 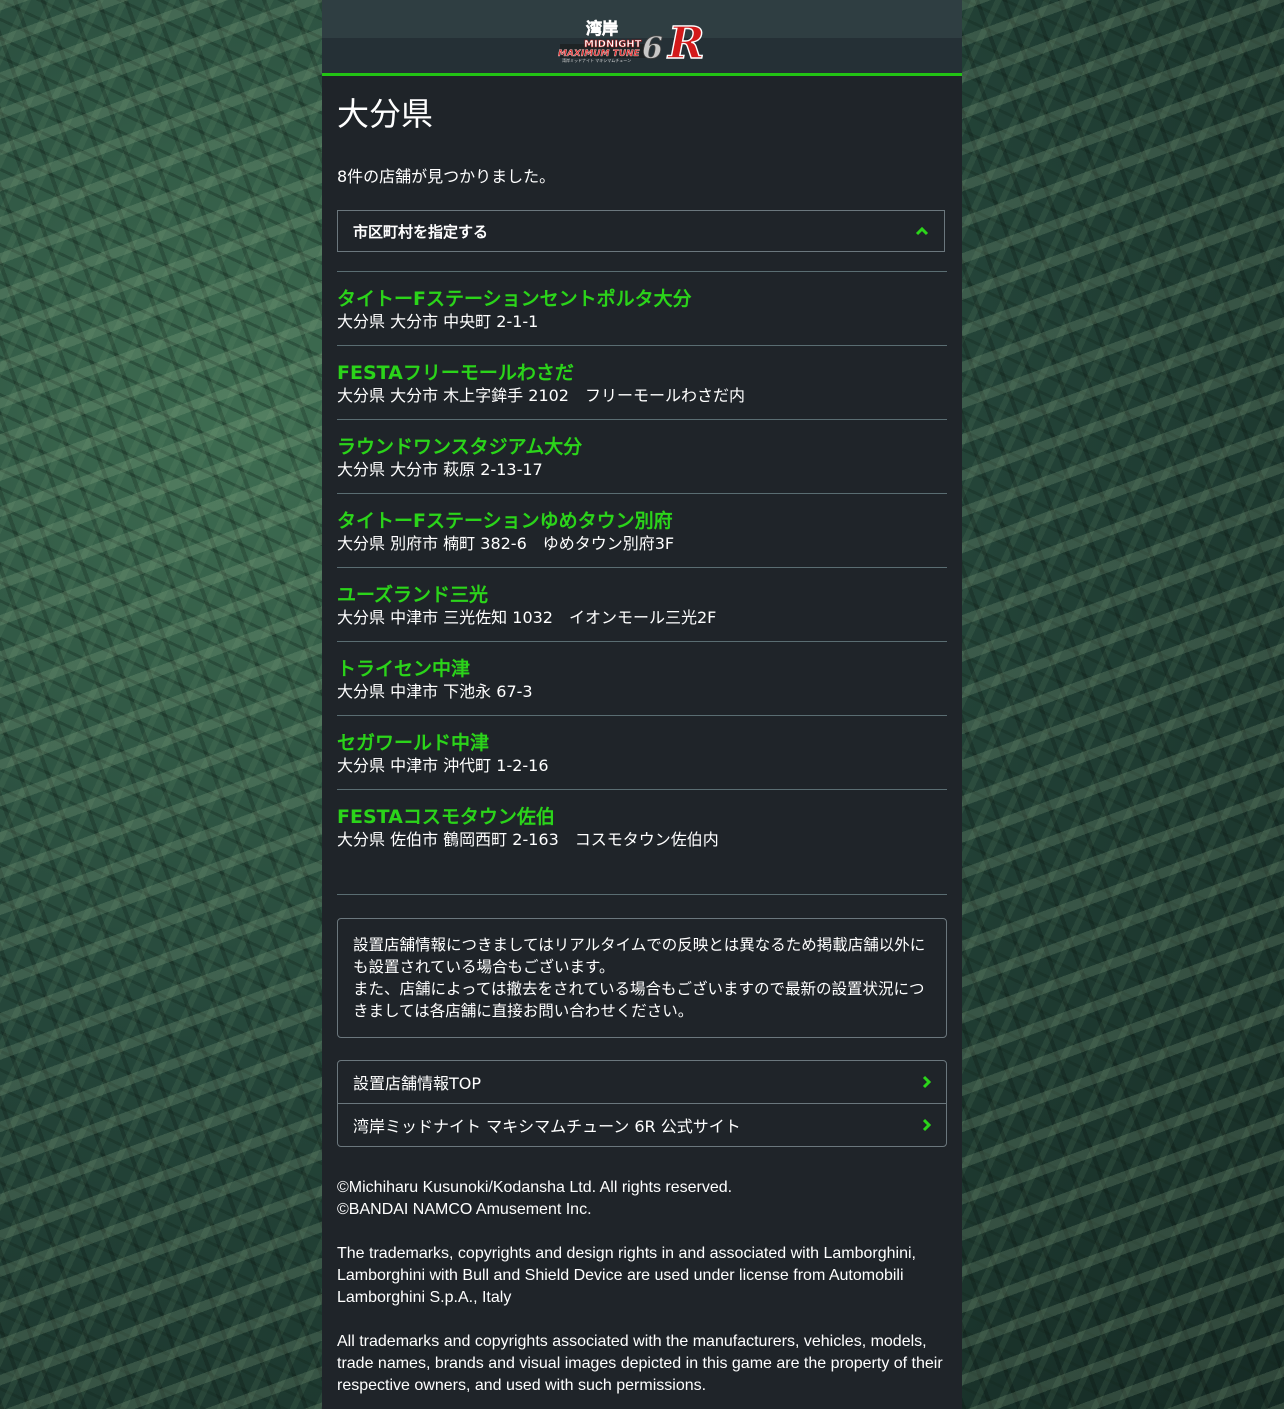 What do you see at coordinates (596, 60) in the screenshot?
I see `svg-text: 湾岸ミッドナイト マキシマムチューン` at bounding box center [596, 60].